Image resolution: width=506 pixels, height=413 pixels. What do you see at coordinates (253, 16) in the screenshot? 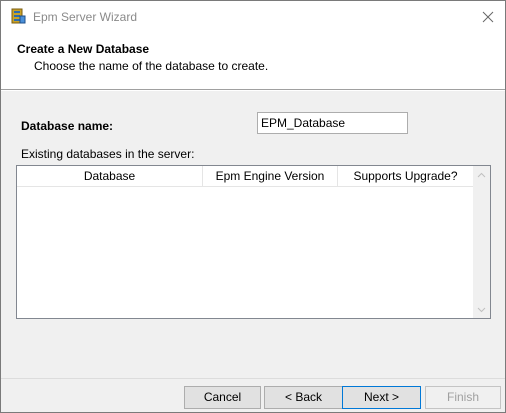
I see `title-bar: Epm Server Wizard` at bounding box center [253, 16].